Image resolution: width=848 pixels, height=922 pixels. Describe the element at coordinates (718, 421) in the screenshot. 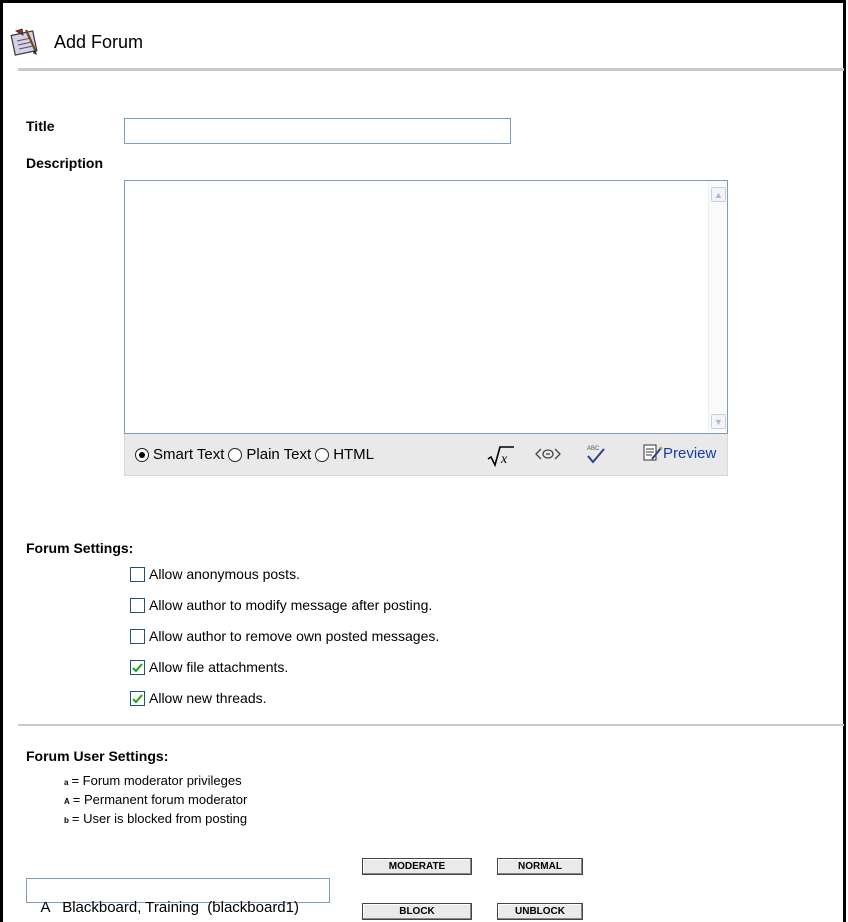

I see `scroll-down-icon: ▼` at that location.